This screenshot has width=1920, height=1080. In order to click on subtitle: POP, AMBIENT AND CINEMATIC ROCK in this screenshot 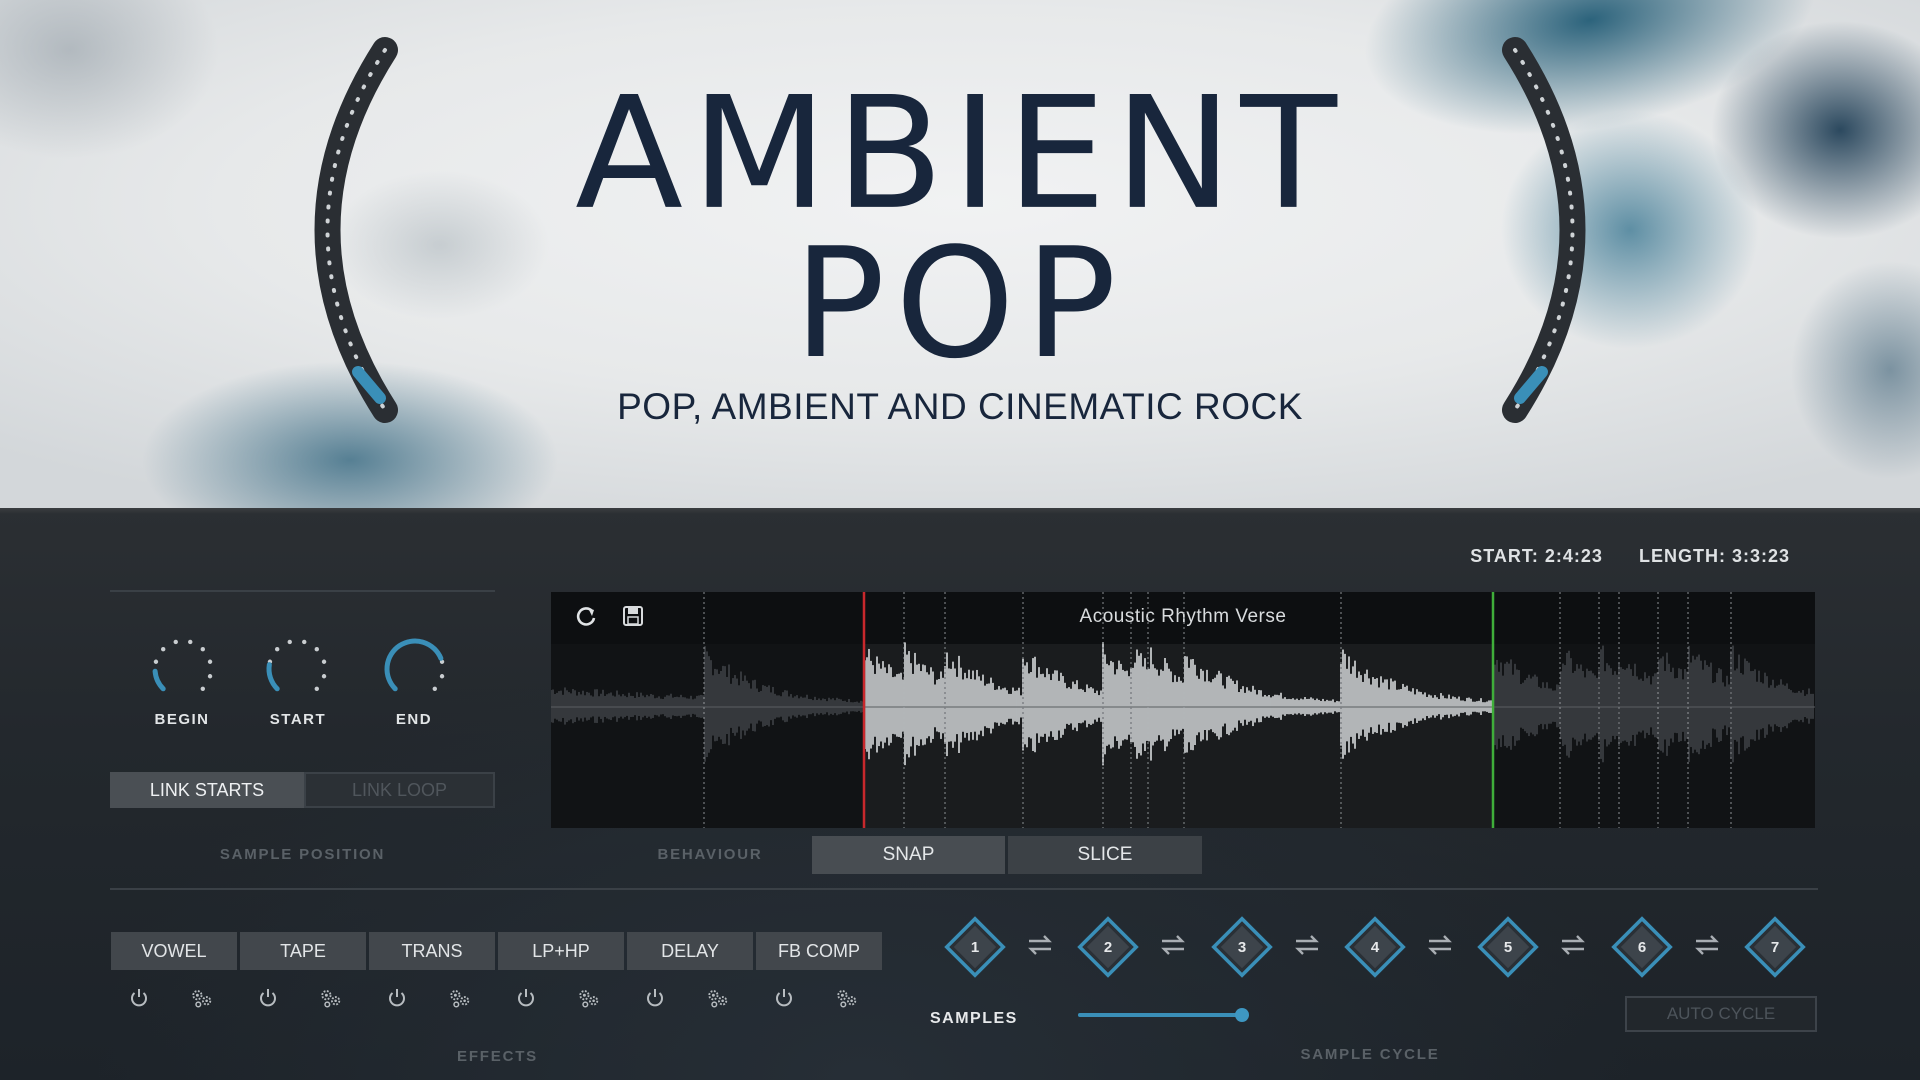, I will do `click(960, 406)`.